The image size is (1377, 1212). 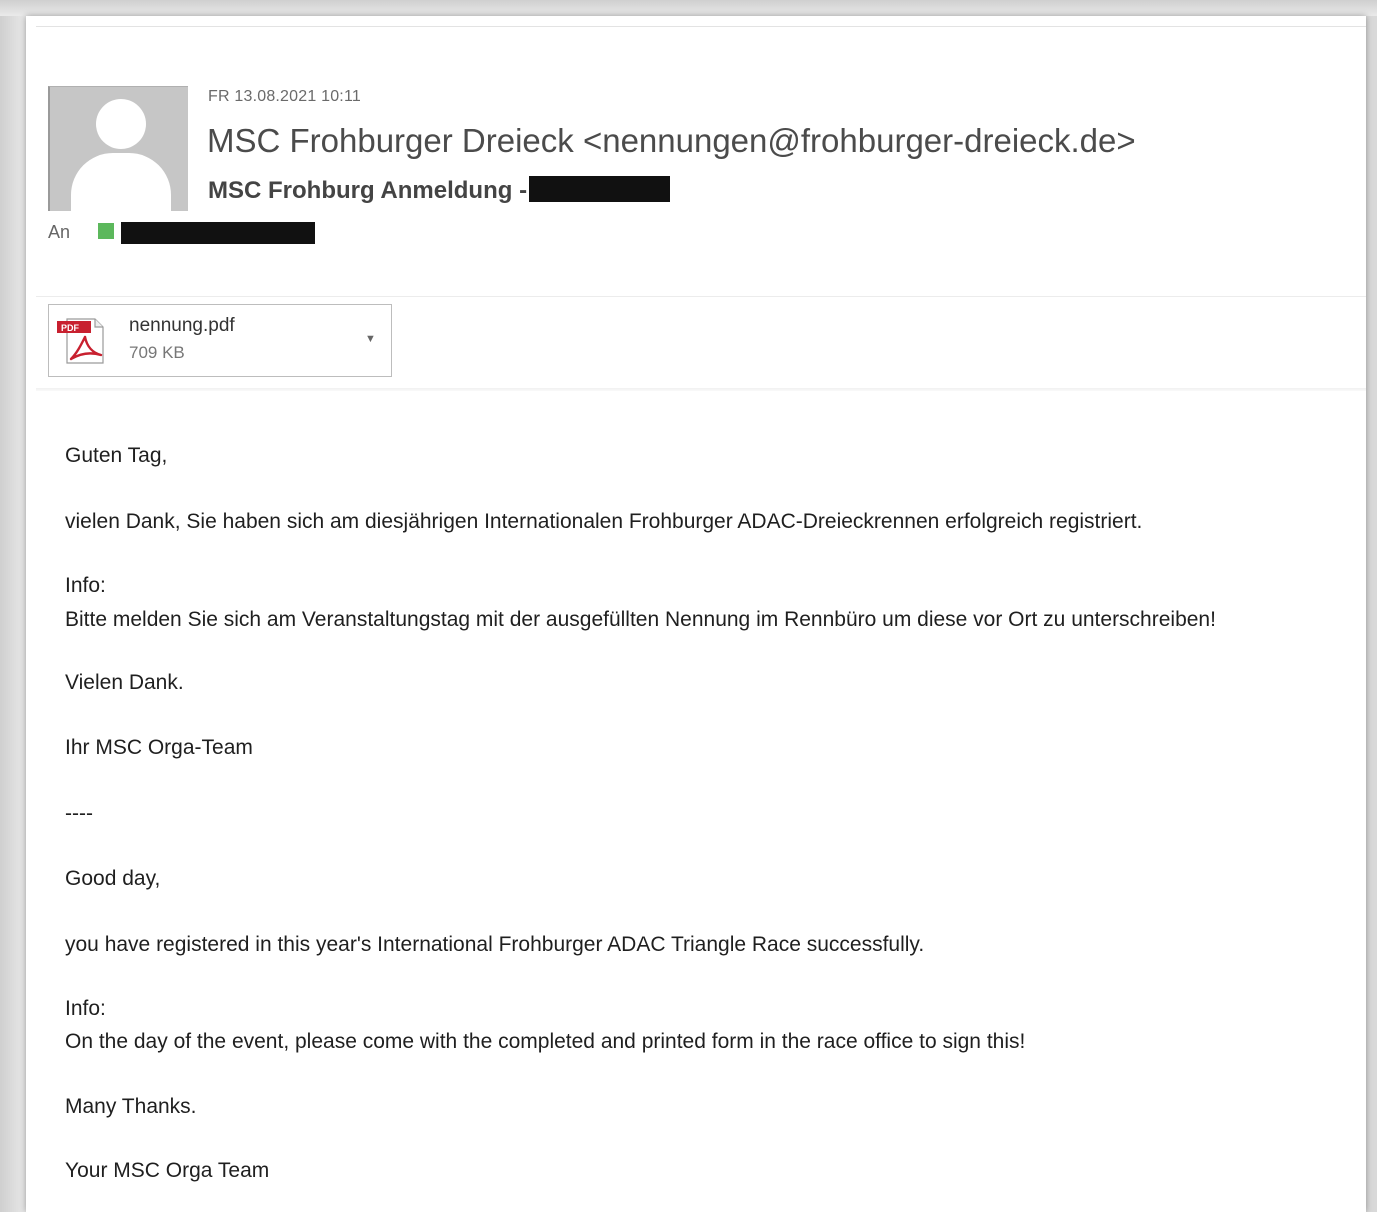 I want to click on chevron-down-icon: ▼, so click(x=370, y=339).